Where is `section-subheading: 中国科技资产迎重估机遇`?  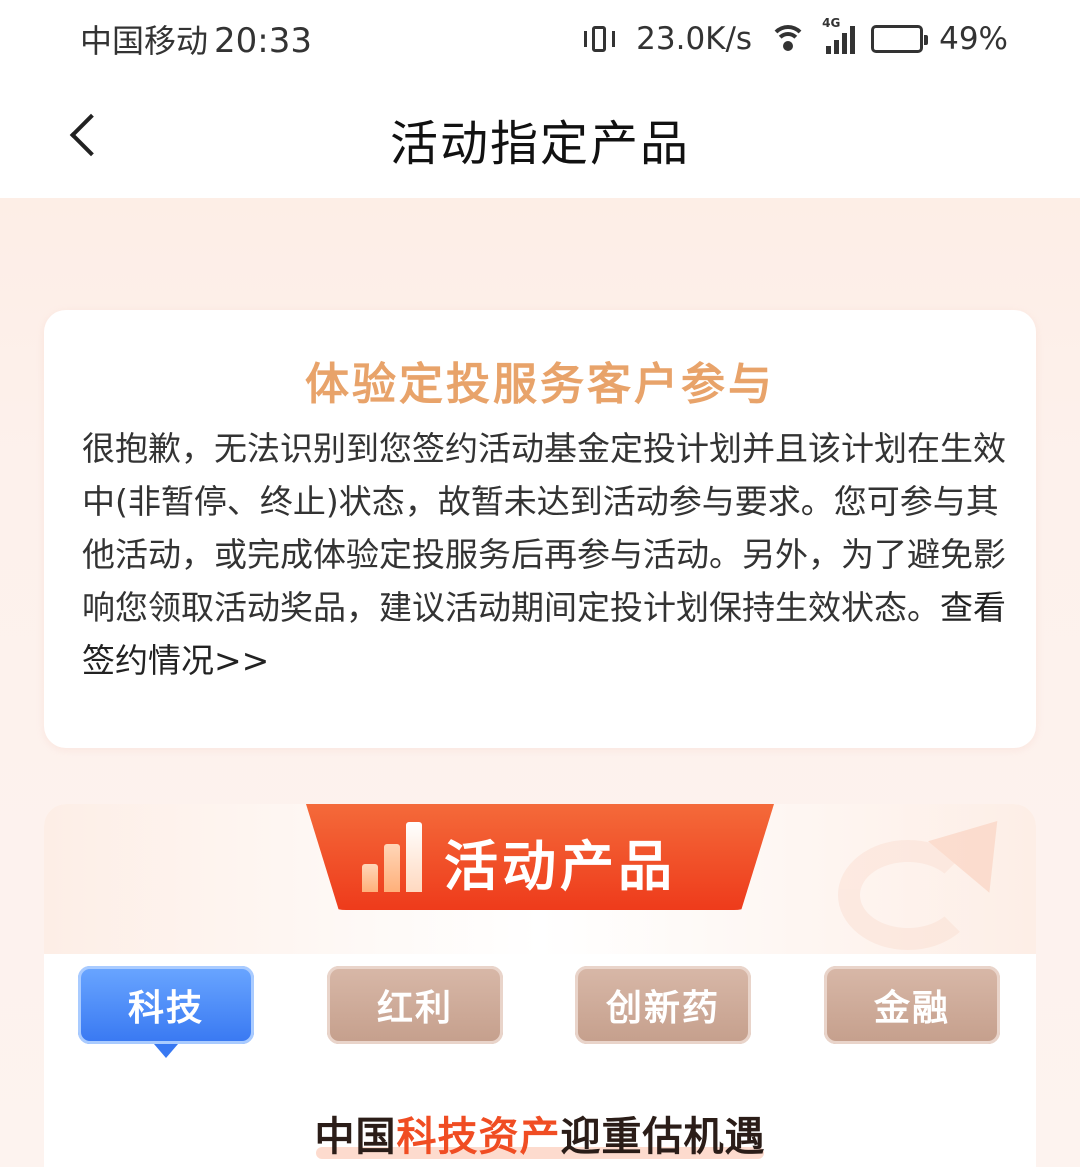 section-subheading: 中国科技资产迎重估机遇 is located at coordinates (540, 1133).